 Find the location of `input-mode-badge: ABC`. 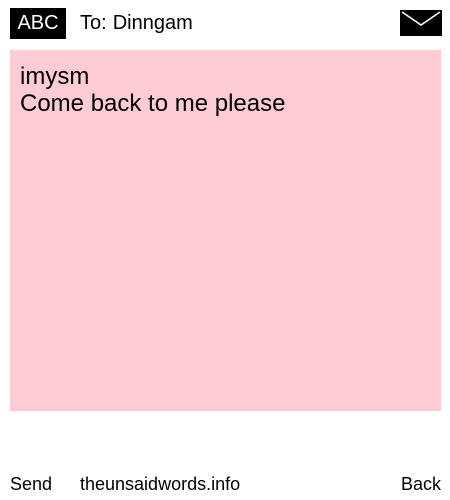

input-mode-badge: ABC is located at coordinates (38, 23).